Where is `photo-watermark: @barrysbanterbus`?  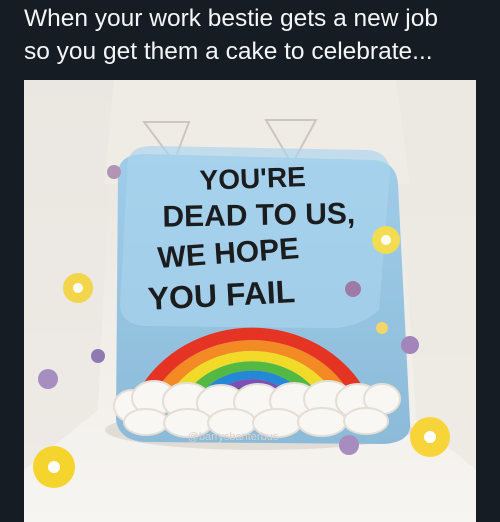
photo-watermark: @barrysbanterbus is located at coordinates (233, 437).